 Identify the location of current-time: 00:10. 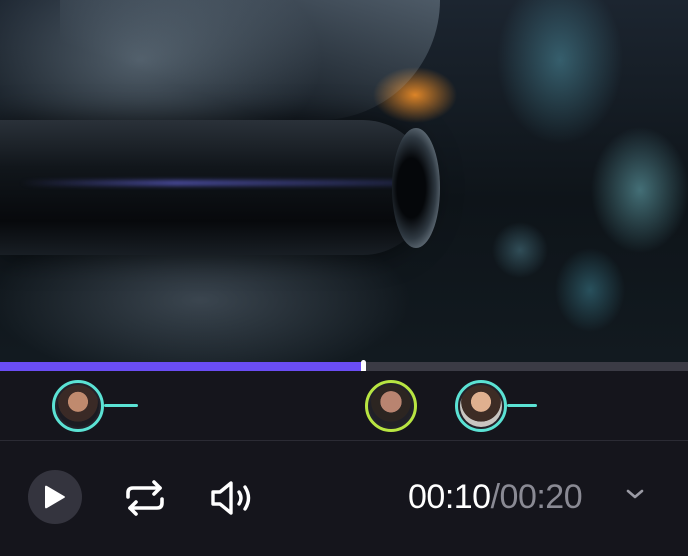
(449, 497).